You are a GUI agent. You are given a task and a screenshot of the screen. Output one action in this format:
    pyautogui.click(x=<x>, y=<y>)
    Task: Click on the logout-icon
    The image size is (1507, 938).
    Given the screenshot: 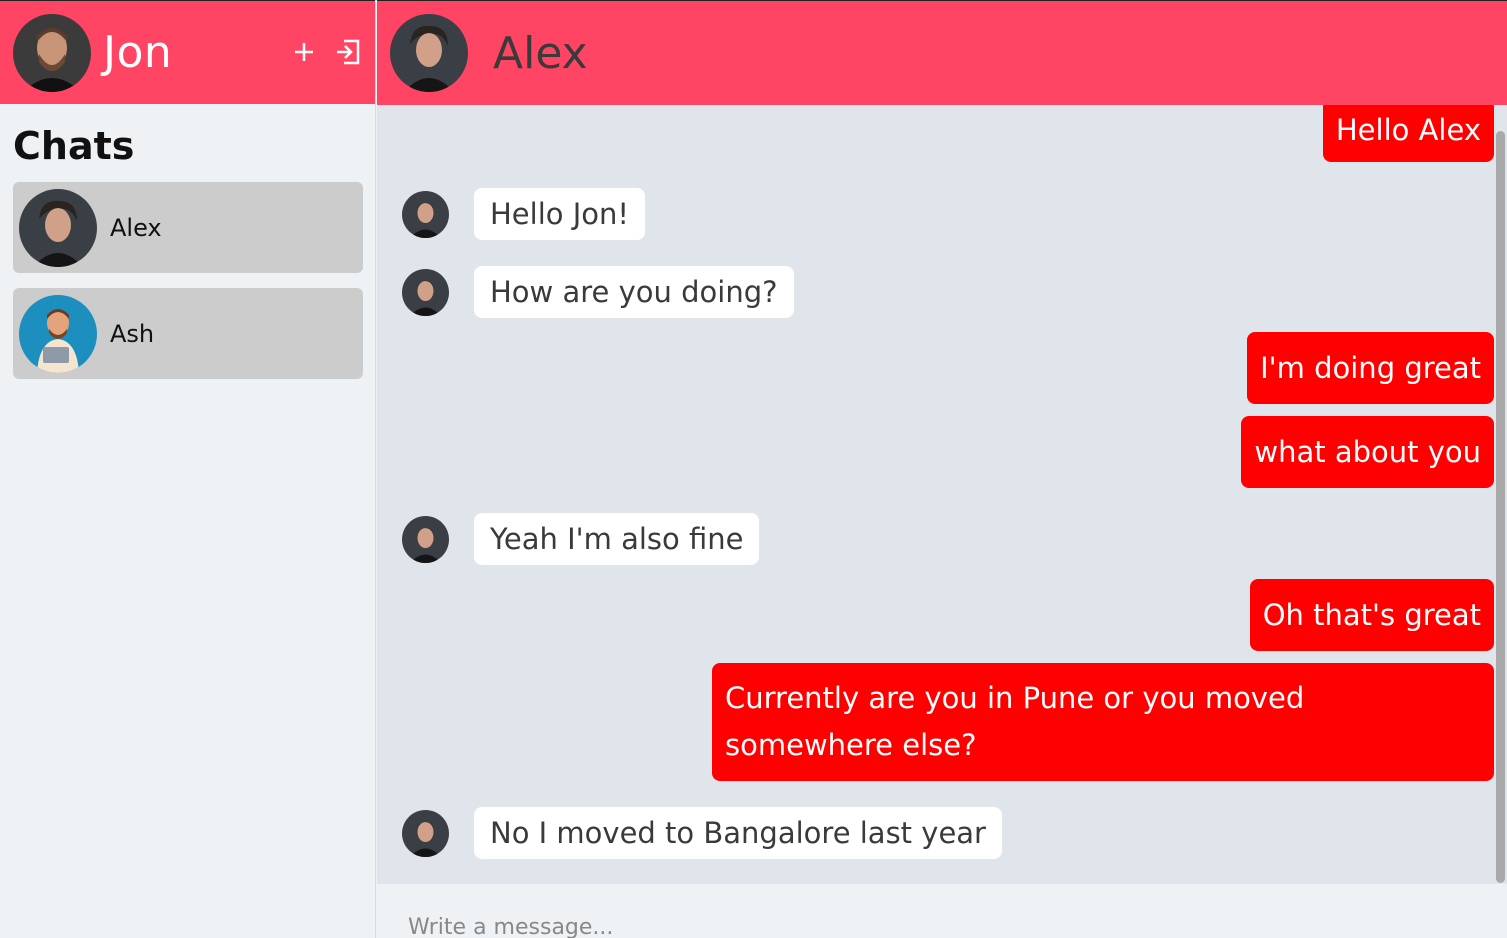 What is the action you would take?
    pyautogui.click(x=348, y=52)
    